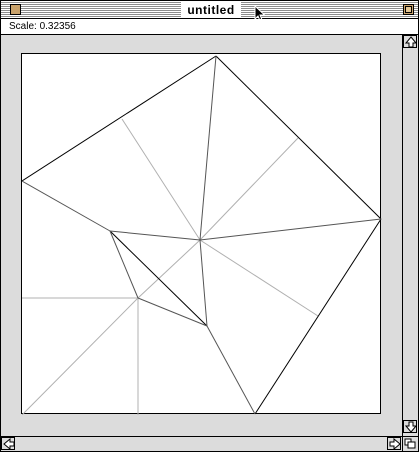 The image size is (419, 452). What do you see at coordinates (42, 26) in the screenshot?
I see `scale-readout: Scale: 0.32356` at bounding box center [42, 26].